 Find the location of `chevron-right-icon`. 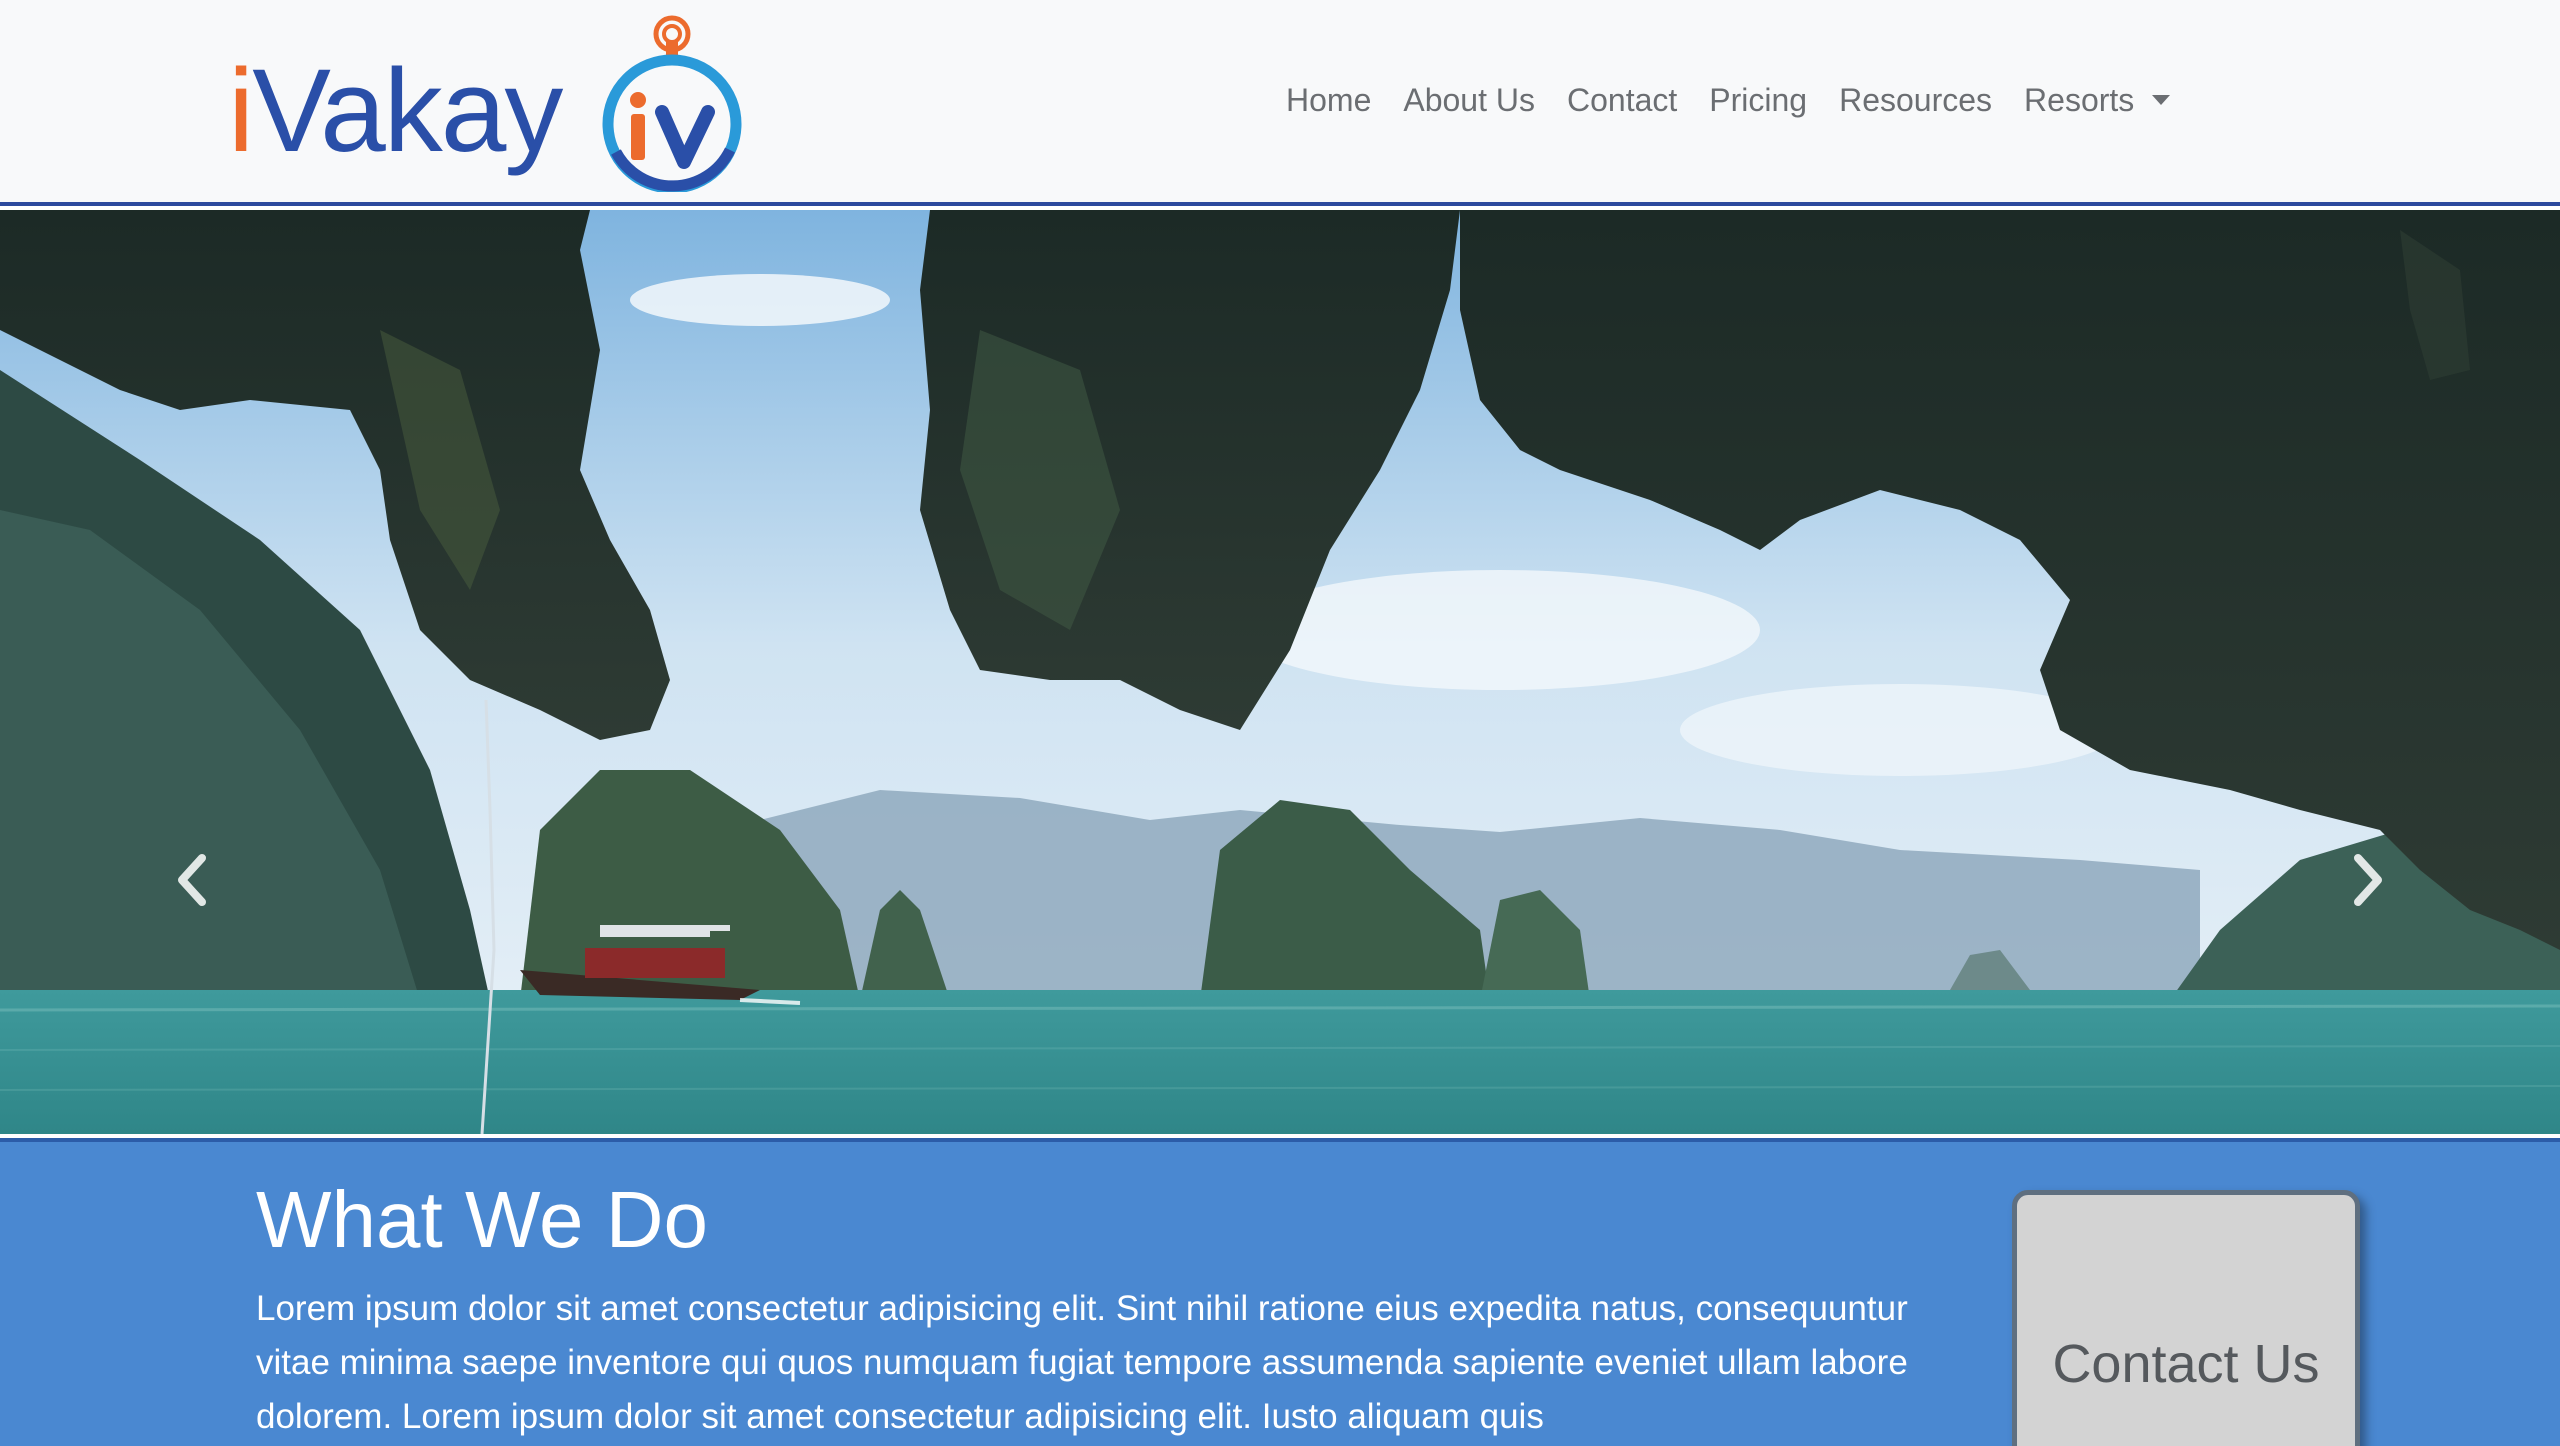

chevron-right-icon is located at coordinates (2368, 880).